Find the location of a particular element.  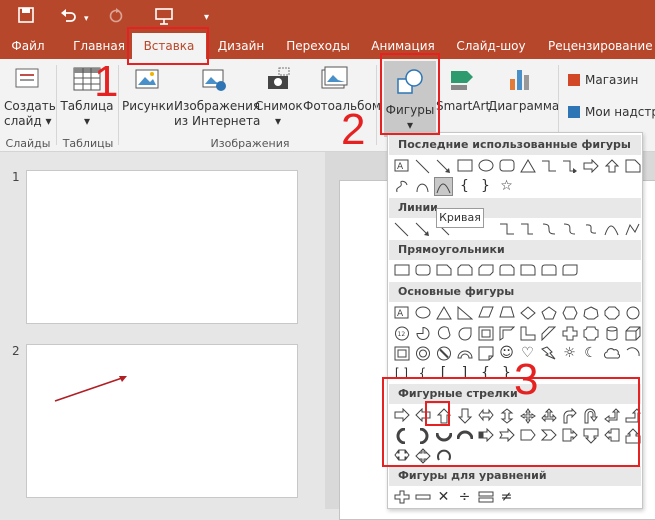

pictures-button: Рисунки is located at coordinates (148, 89).